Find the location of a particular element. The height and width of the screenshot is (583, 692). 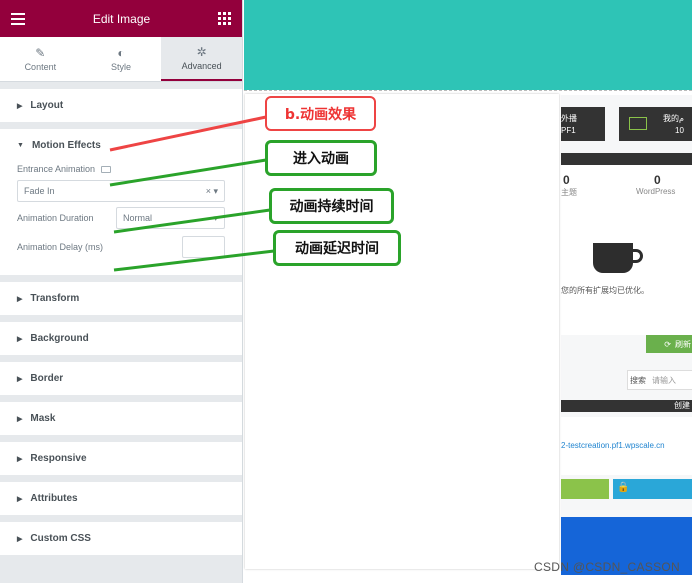

annotation-entrance-text: 进入动画 is located at coordinates (321, 159).